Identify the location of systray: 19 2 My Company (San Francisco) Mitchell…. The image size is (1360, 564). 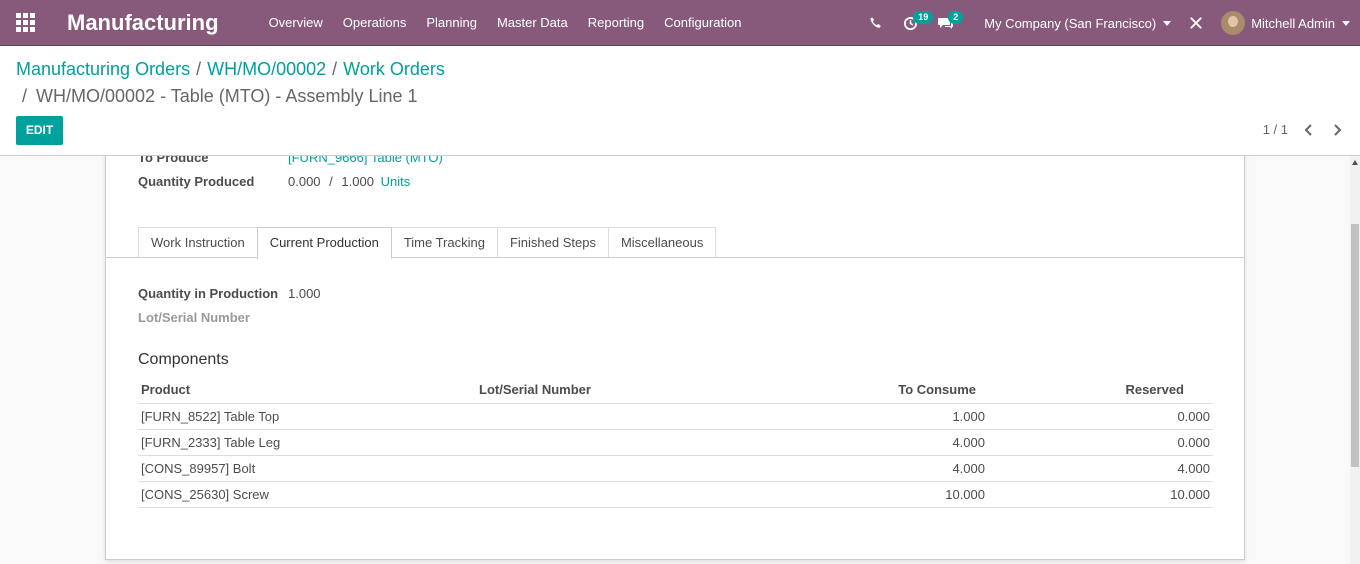
(1109, 23).